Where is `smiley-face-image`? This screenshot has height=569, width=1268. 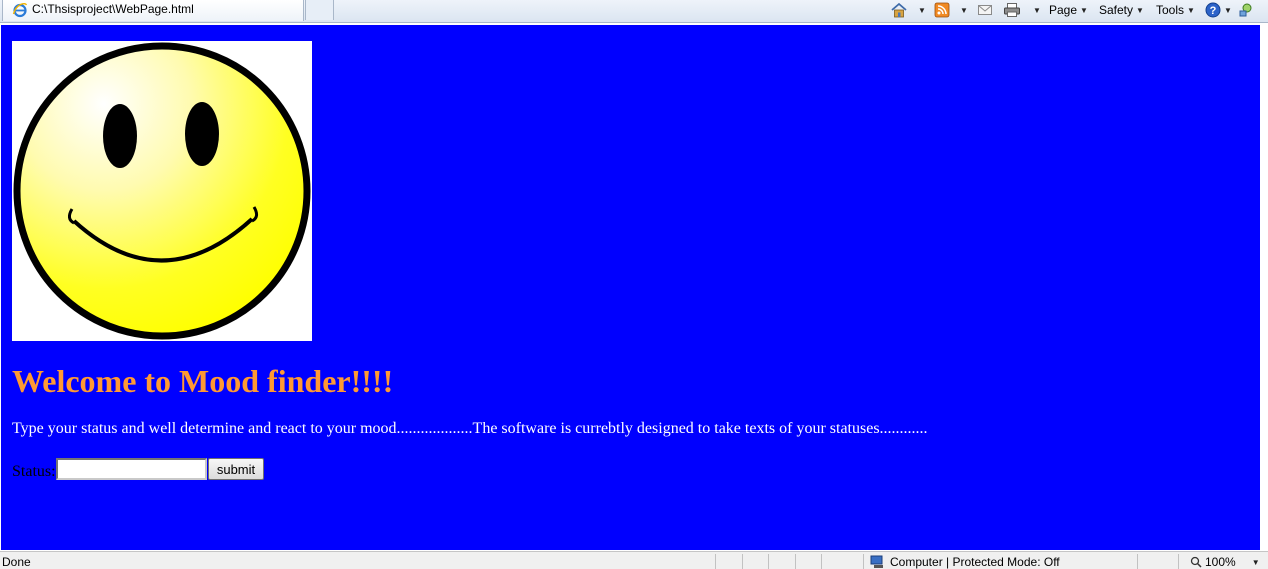
smiley-face-image is located at coordinates (162, 191).